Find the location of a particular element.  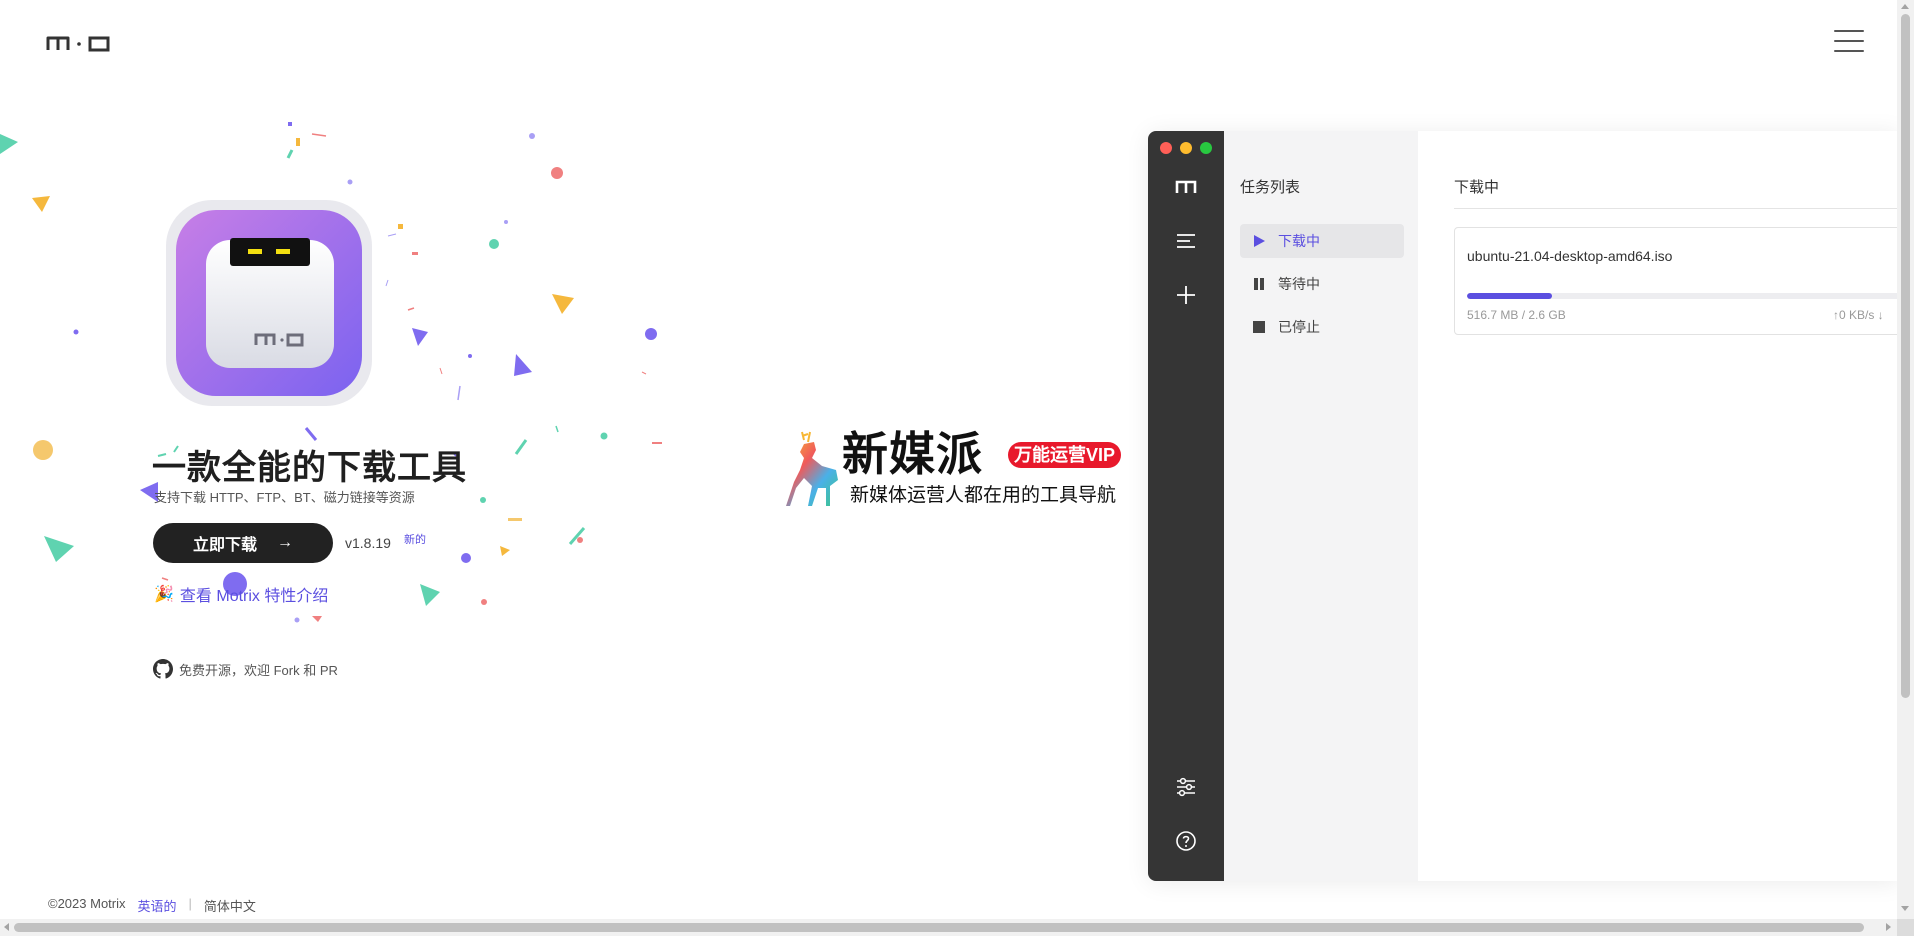

hero-title: 一款全能的下载工具 is located at coordinates (309, 468).